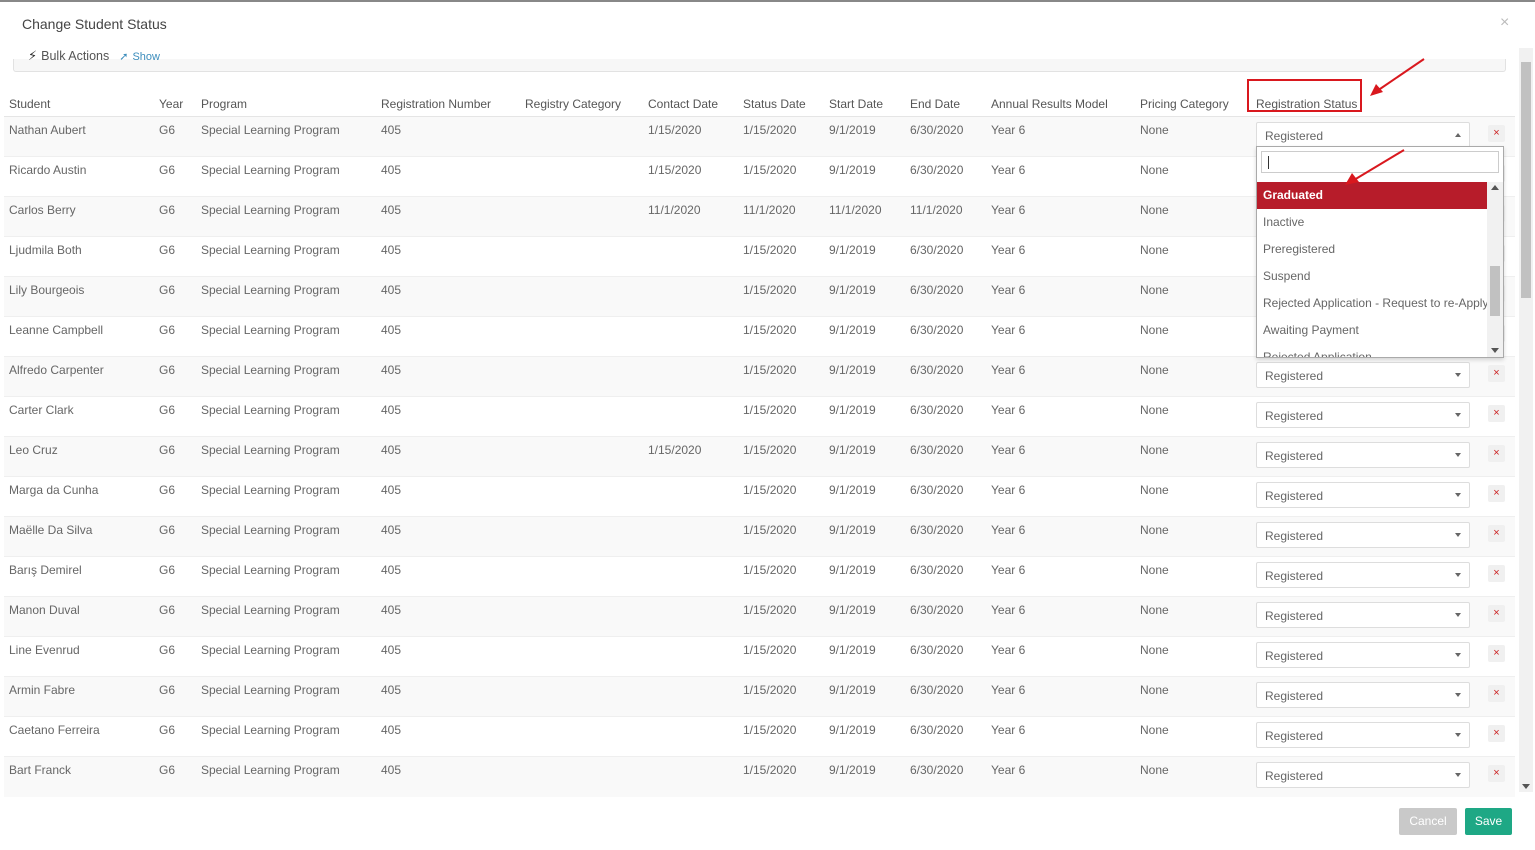  What do you see at coordinates (1504, 23) in the screenshot?
I see `close-icon: ×` at bounding box center [1504, 23].